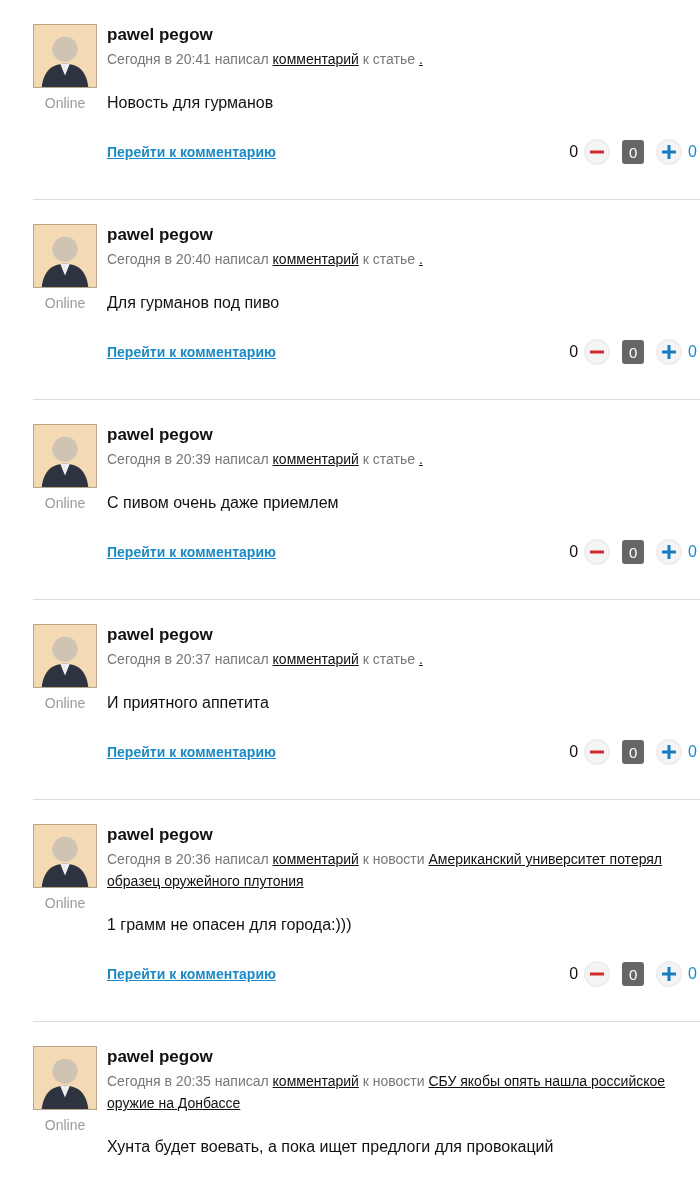  What do you see at coordinates (545, 859) in the screenshot?
I see `article-link: Американский университет потерял` at bounding box center [545, 859].